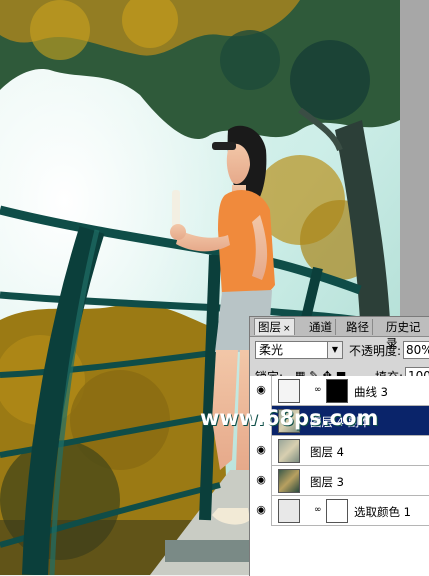 The width and height of the screenshot is (429, 576). I want to click on layer-row: ◉ 图层 3, so click(339, 481).